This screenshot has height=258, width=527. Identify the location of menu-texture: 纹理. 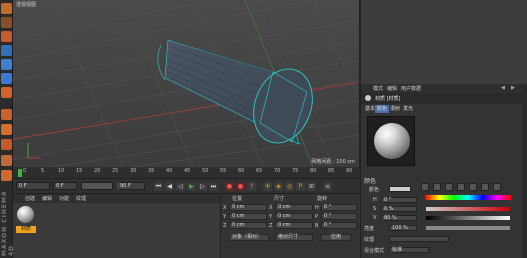
(81, 198).